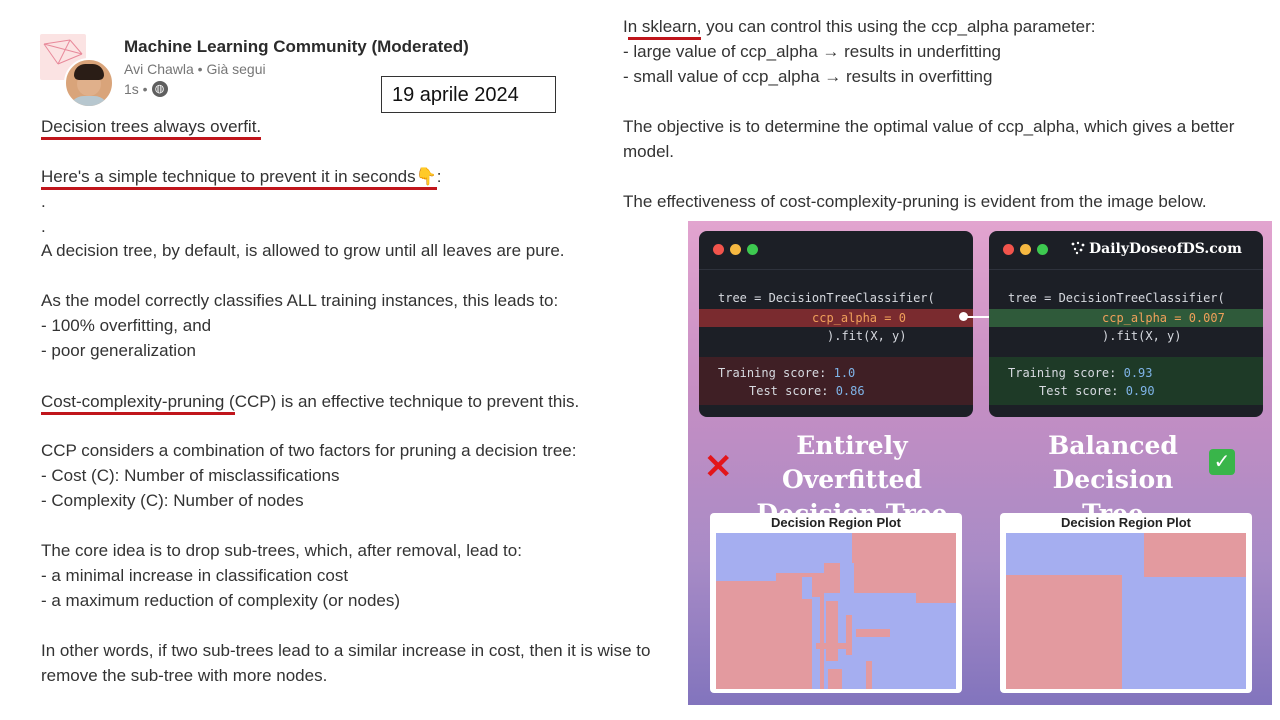 This screenshot has width=1280, height=720. What do you see at coordinates (468, 94) in the screenshot?
I see `date-box: 19 aprile 2024` at bounding box center [468, 94].